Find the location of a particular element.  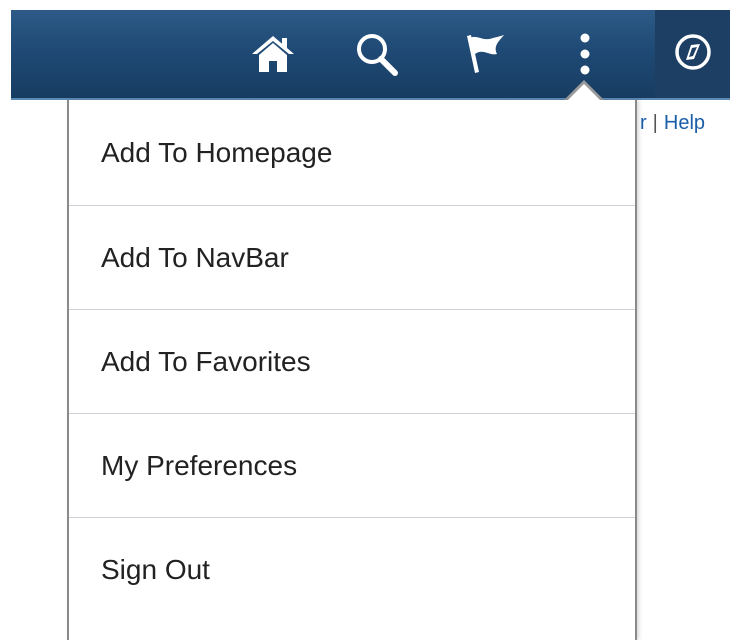

menu-caret-fill is located at coordinates (584, 93).